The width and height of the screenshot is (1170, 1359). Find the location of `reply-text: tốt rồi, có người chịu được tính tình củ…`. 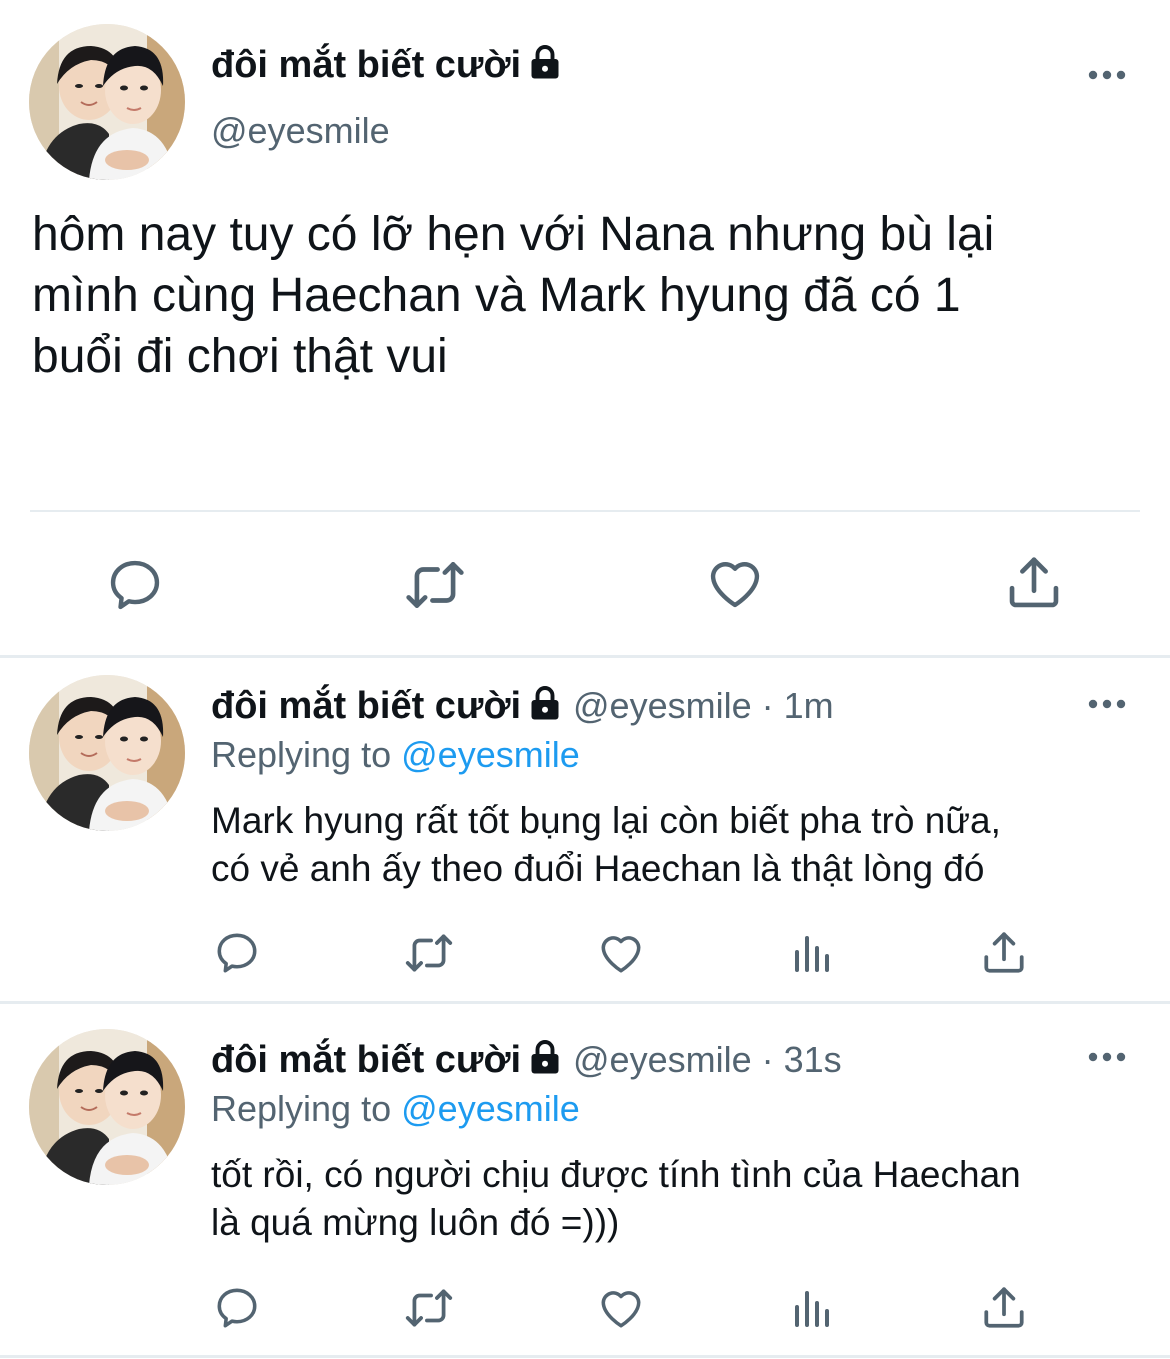

reply-text: tốt rồi, có người chịu được tính tình củ… is located at coordinates (616, 1198).